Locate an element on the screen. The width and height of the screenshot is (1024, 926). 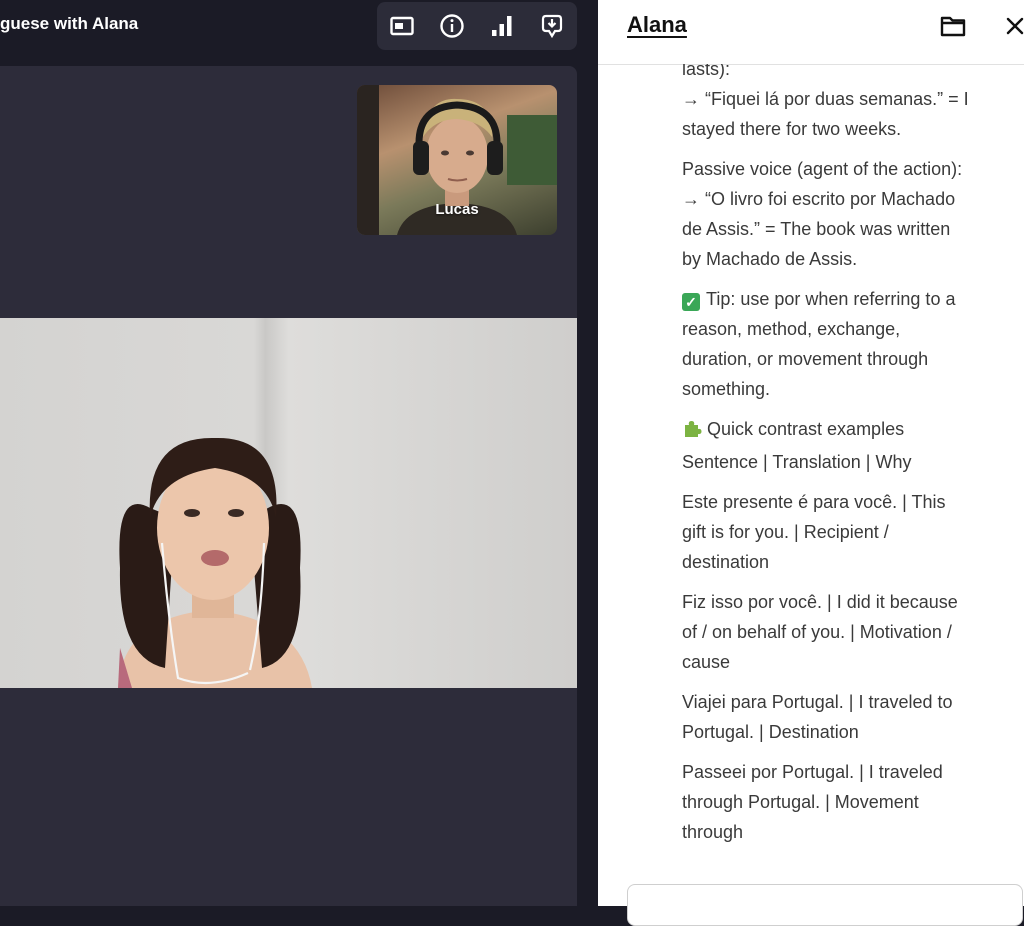
picture-in-picture-icon is located at coordinates (402, 26).